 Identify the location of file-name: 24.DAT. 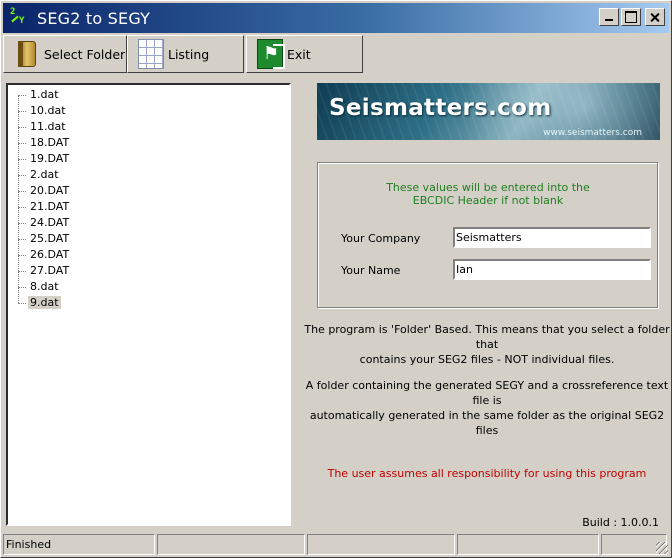
(50, 222).